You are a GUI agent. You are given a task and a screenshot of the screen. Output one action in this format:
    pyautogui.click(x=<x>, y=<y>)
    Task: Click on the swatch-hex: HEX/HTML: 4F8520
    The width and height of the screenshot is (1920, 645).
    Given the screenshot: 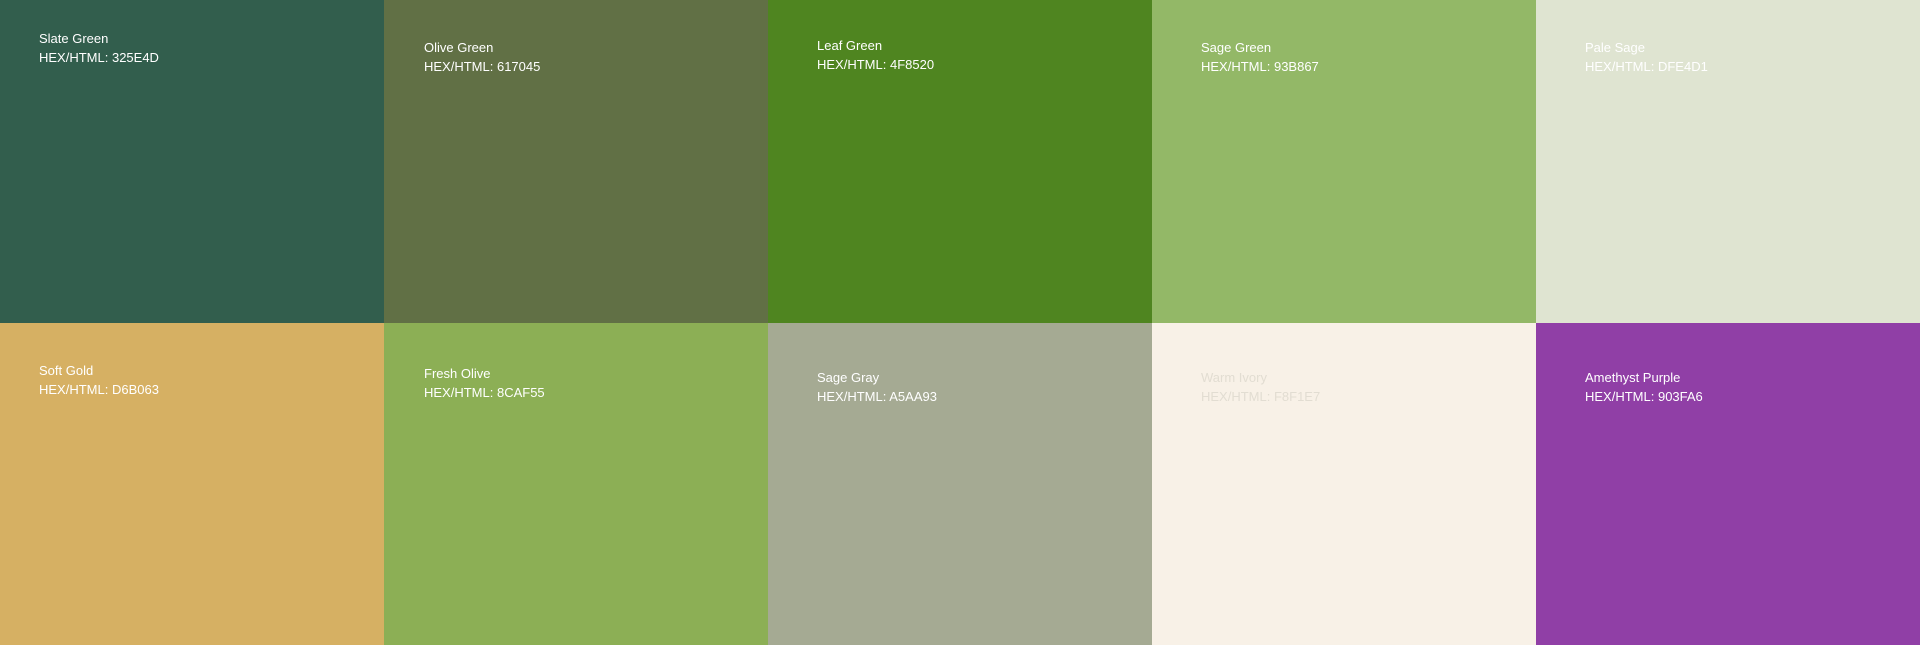 What is the action you would take?
    pyautogui.click(x=875, y=64)
    